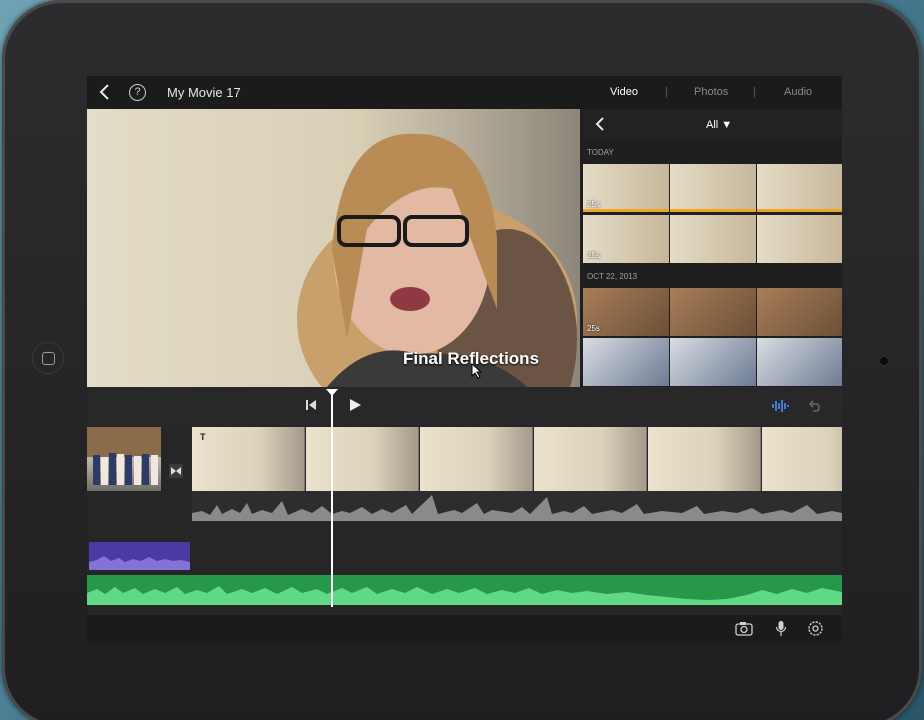  Describe the element at coordinates (798, 92) in the screenshot. I see `tab-audio: Audio` at that location.